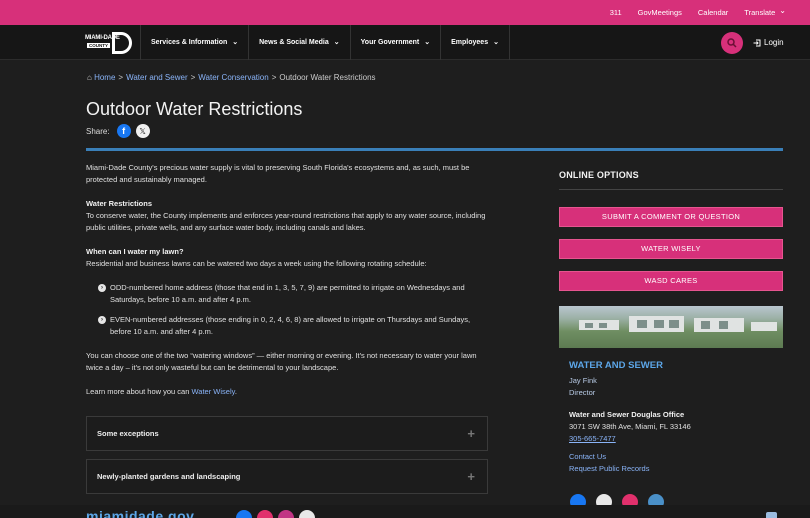 Image resolution: width=810 pixels, height=518 pixels. I want to click on logo-text-secondary: COUNTY, so click(98, 45).